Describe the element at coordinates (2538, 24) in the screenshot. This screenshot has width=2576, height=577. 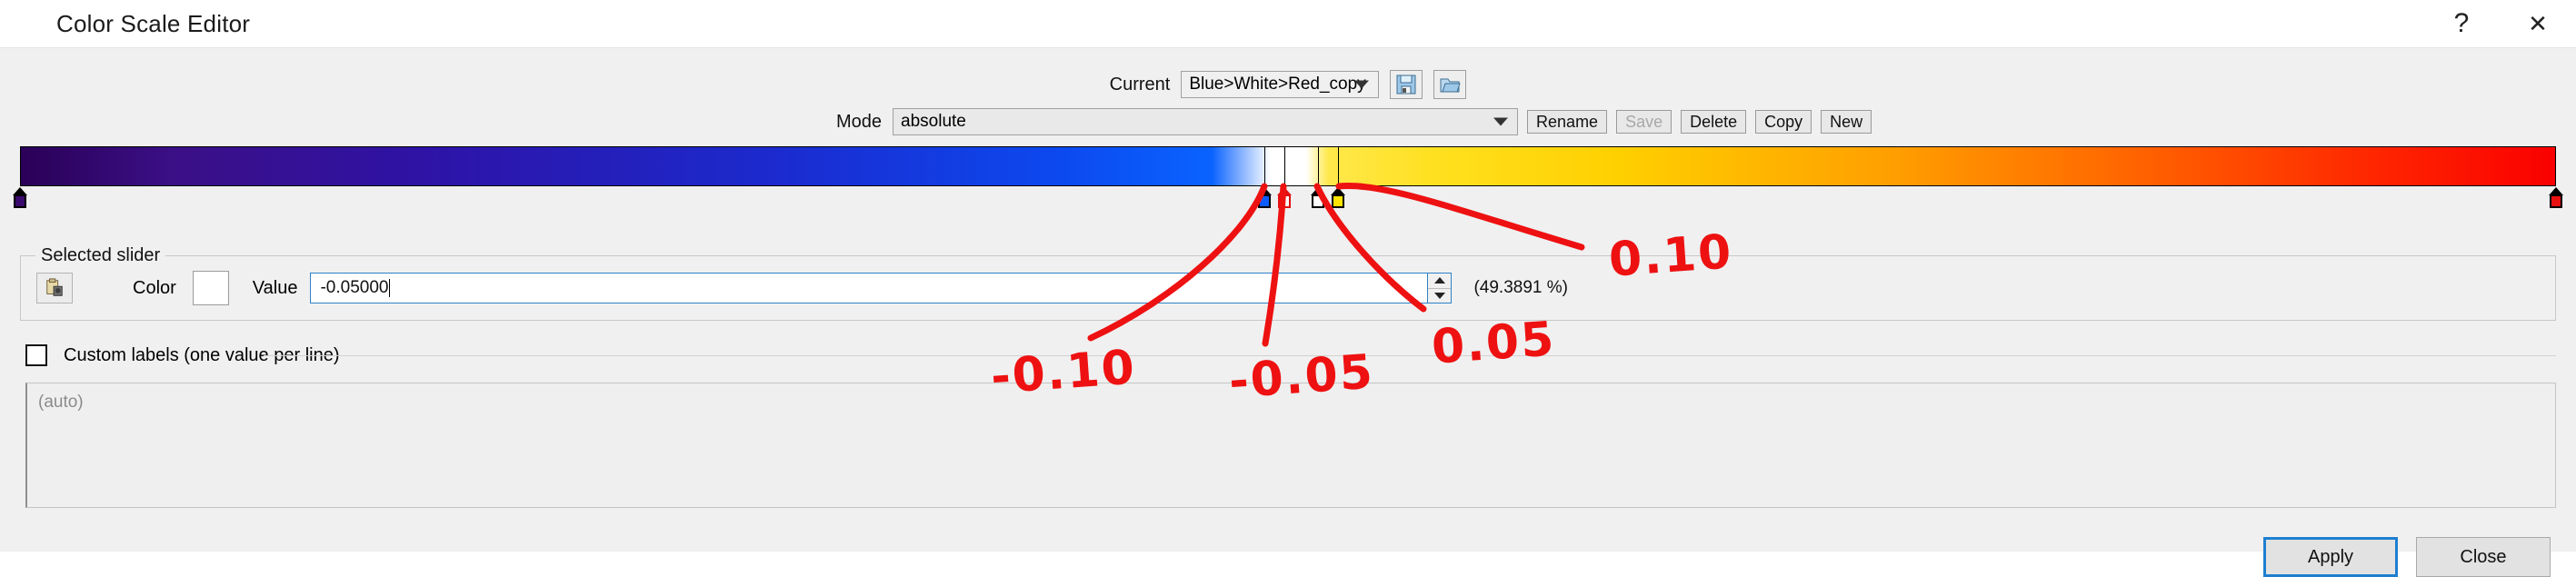
I see `close-icon: ✕` at that location.